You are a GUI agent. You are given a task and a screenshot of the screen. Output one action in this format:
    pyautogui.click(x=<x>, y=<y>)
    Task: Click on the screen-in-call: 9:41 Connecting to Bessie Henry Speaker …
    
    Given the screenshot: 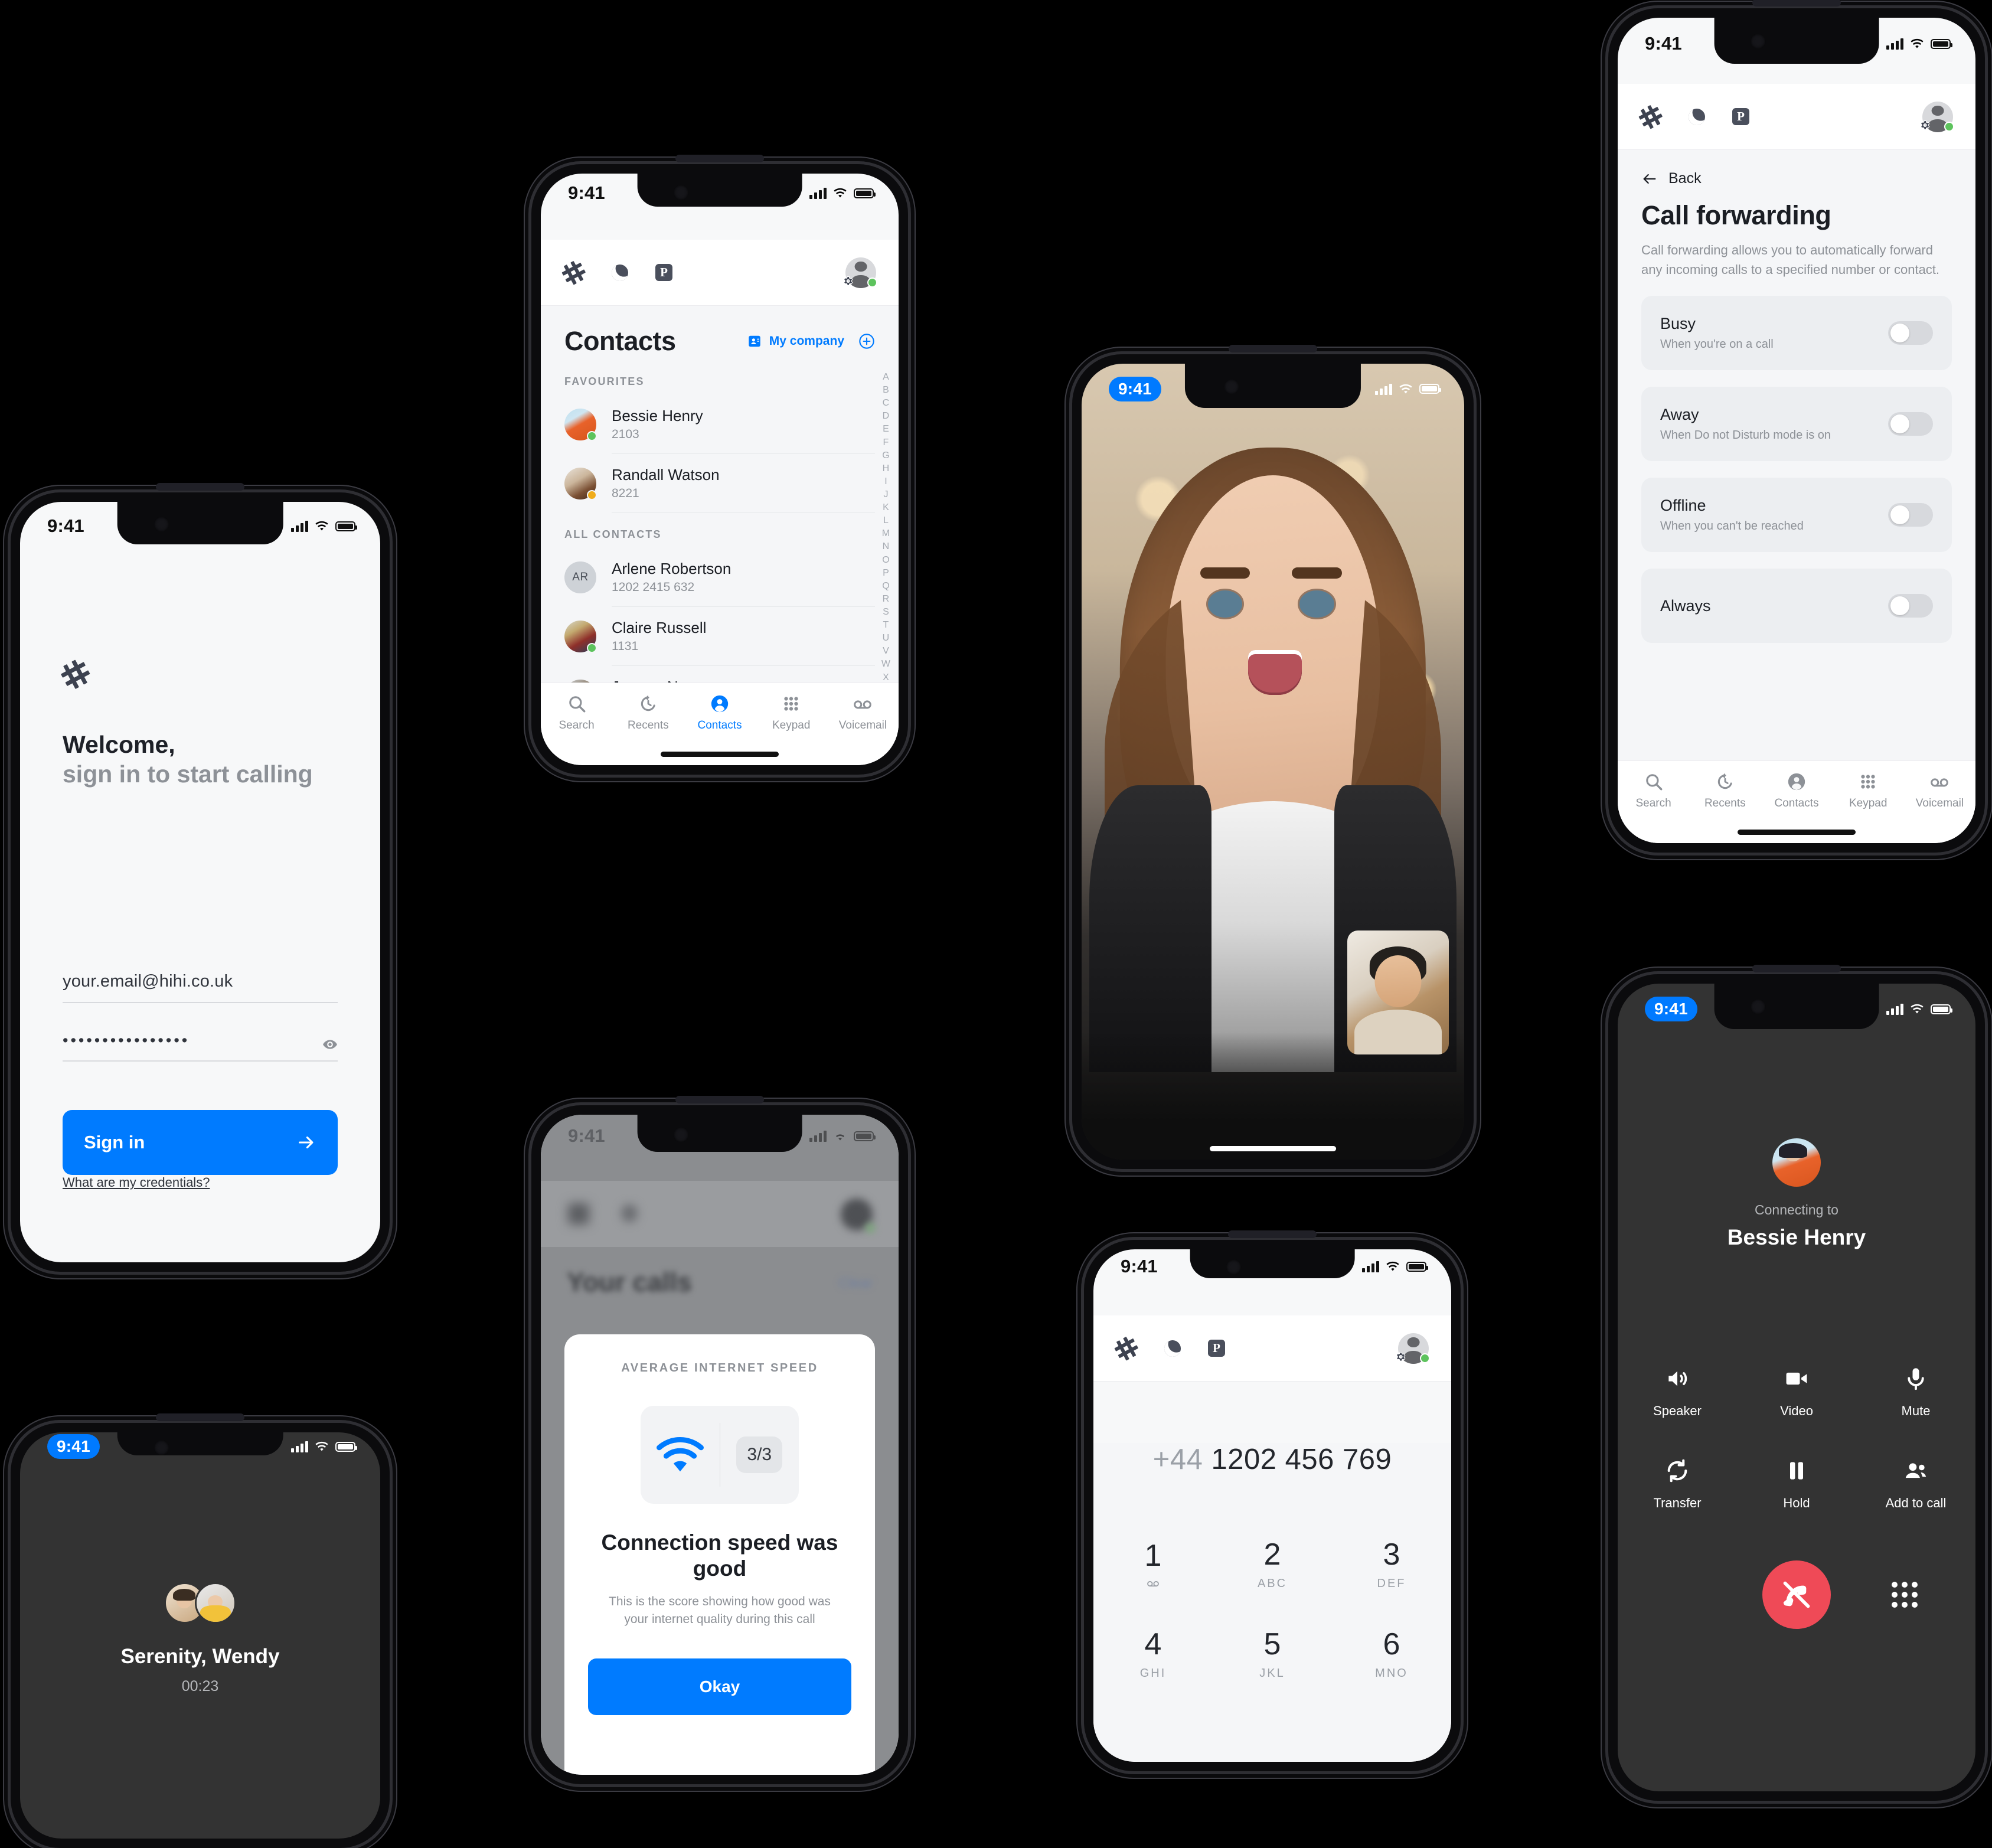 What is the action you would take?
    pyautogui.click(x=1796, y=1387)
    